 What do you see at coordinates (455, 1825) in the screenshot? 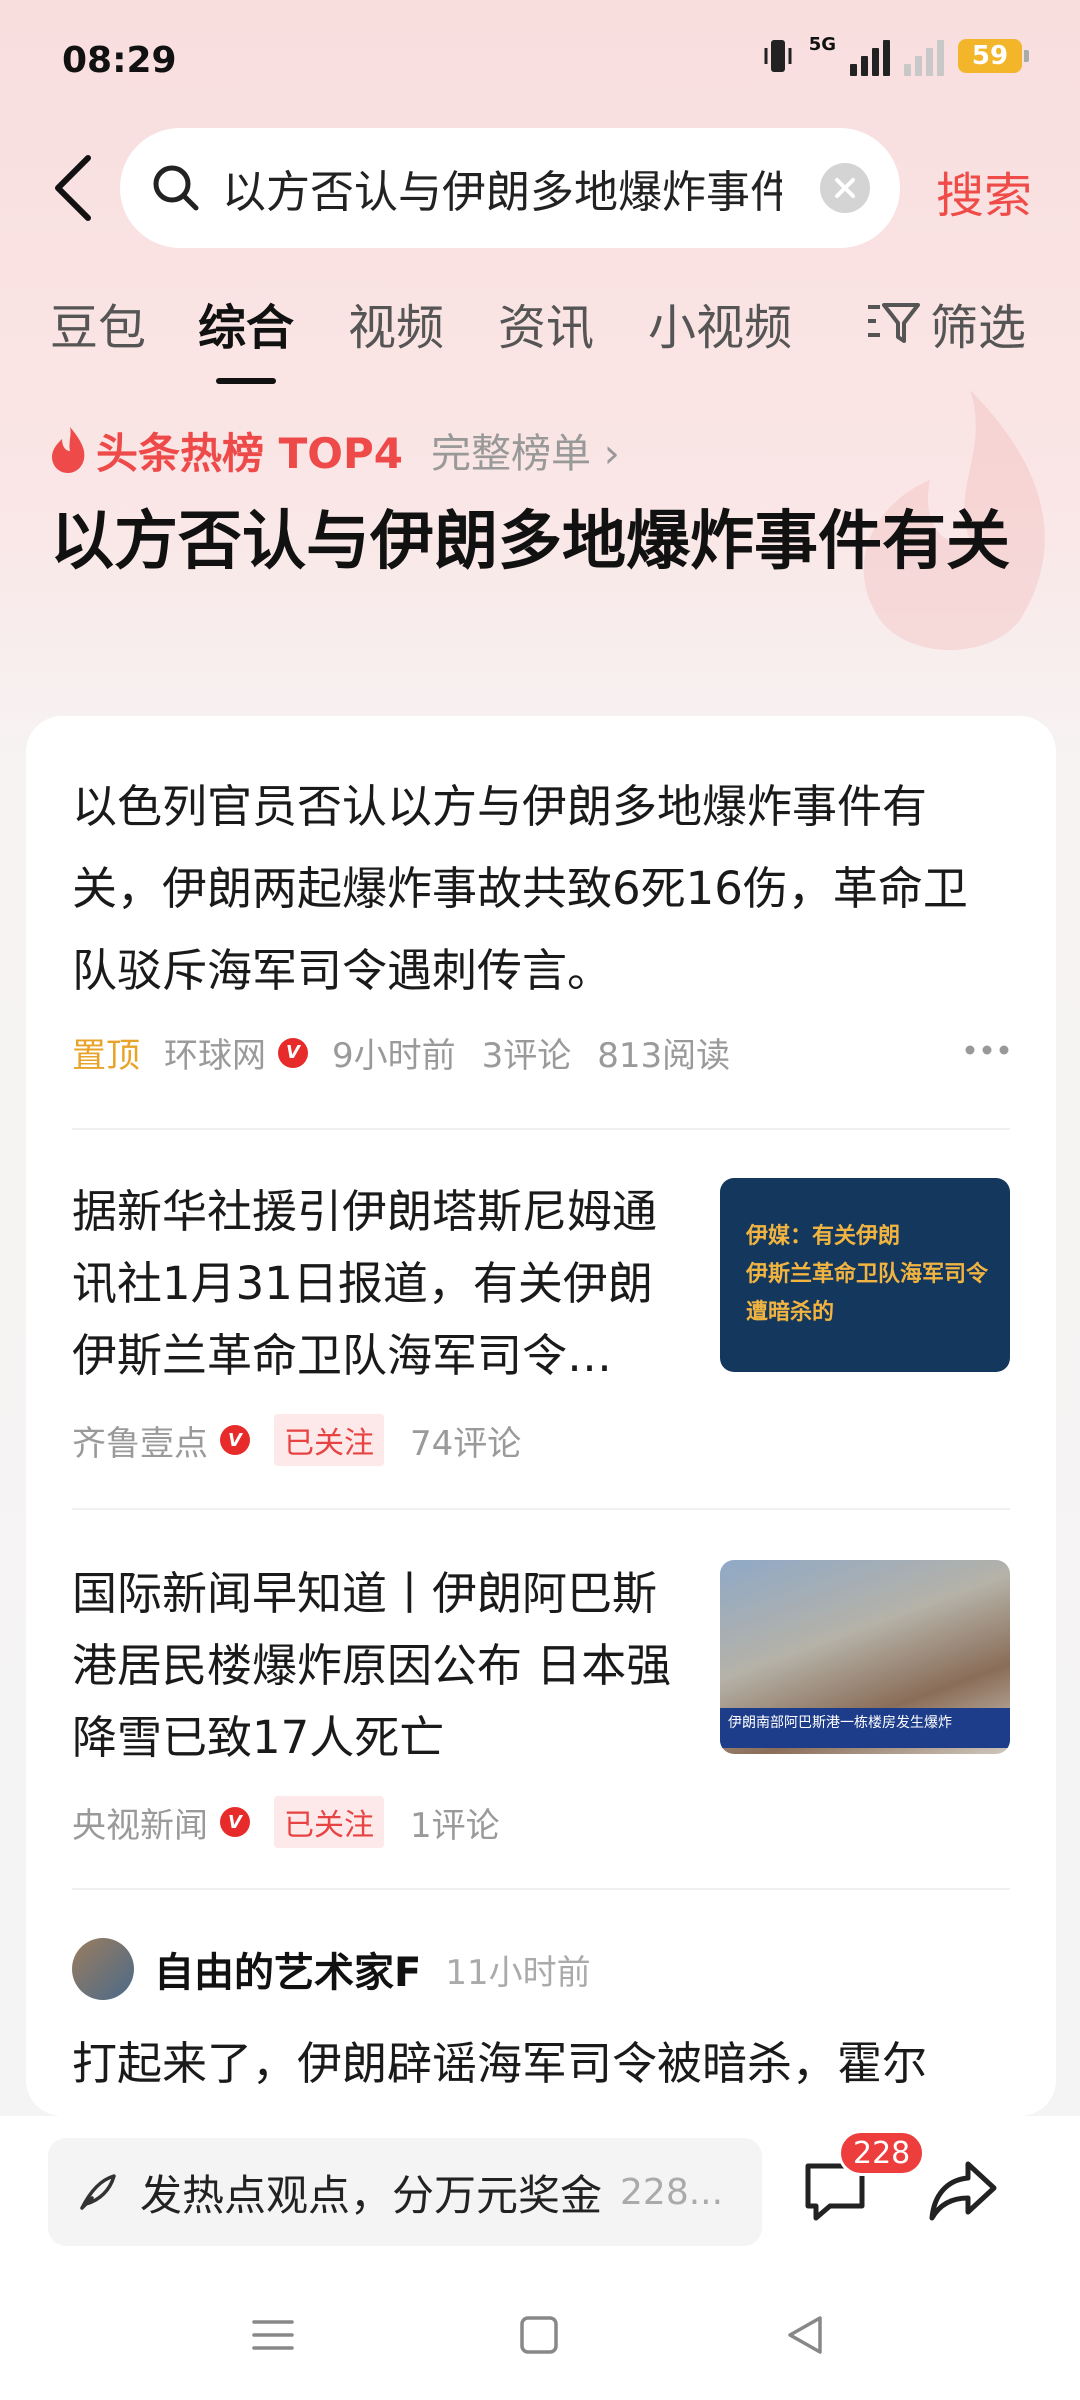
I see `comment-count: 1评论` at bounding box center [455, 1825].